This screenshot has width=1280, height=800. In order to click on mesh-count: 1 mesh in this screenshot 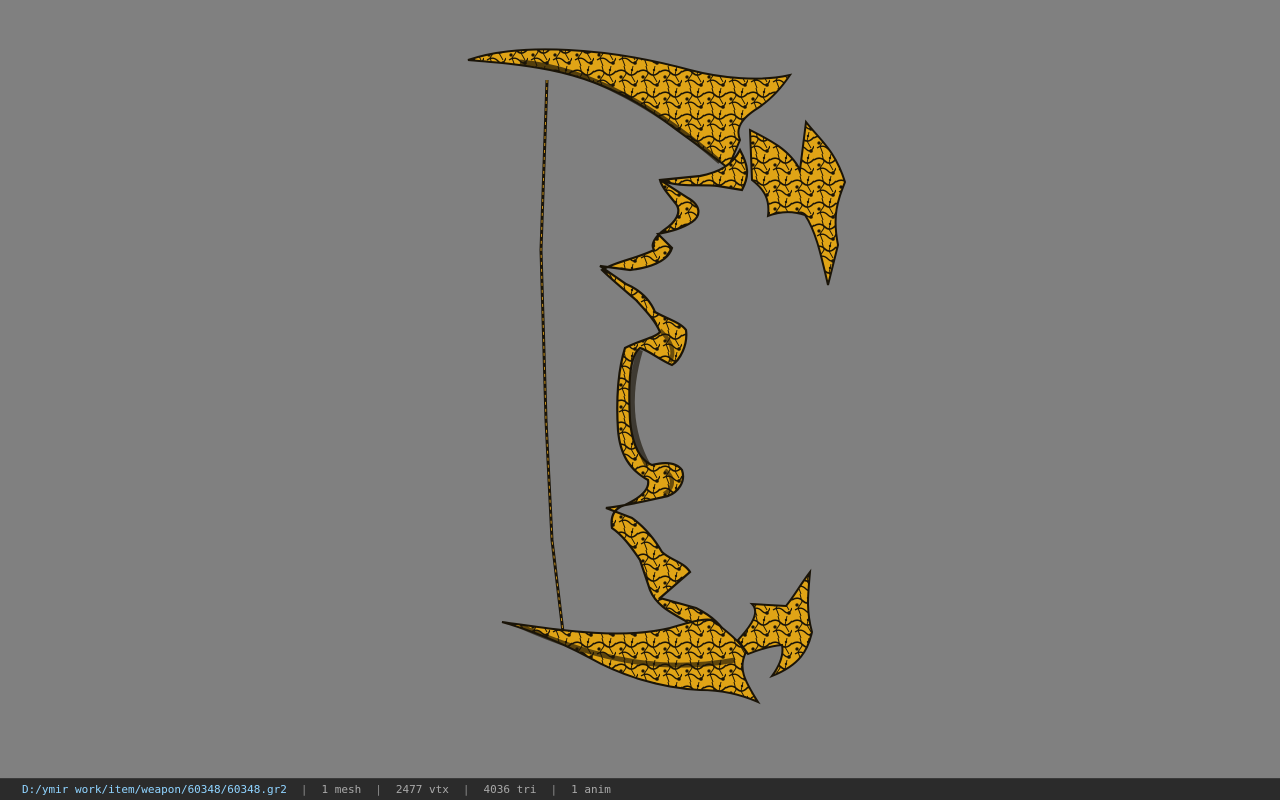, I will do `click(341, 789)`.